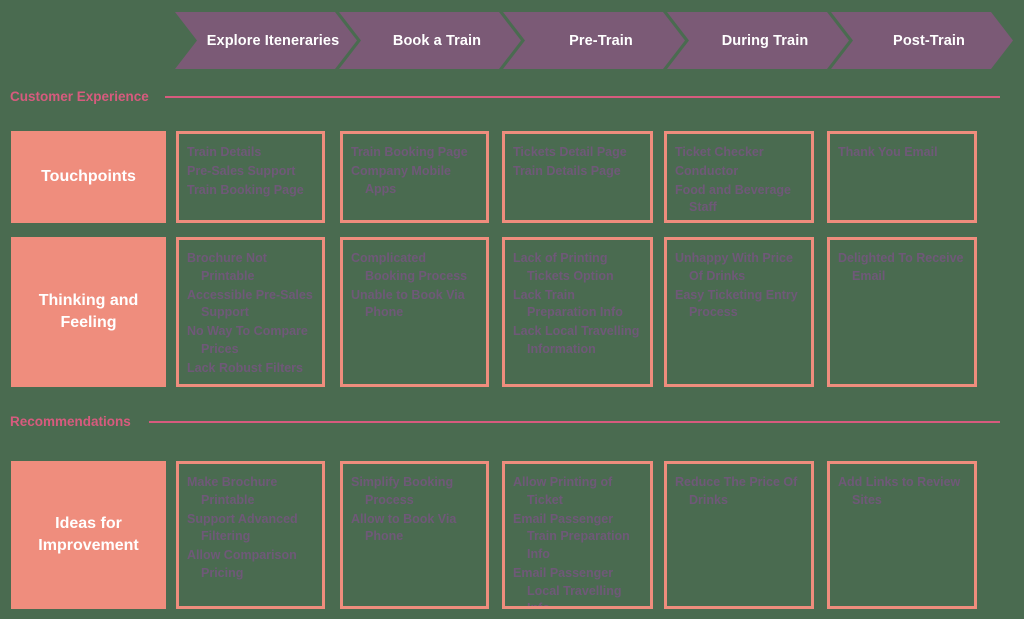 Image resolution: width=1024 pixels, height=619 pixels. I want to click on cell-list-item: Complicated Booking Process, so click(409, 267).